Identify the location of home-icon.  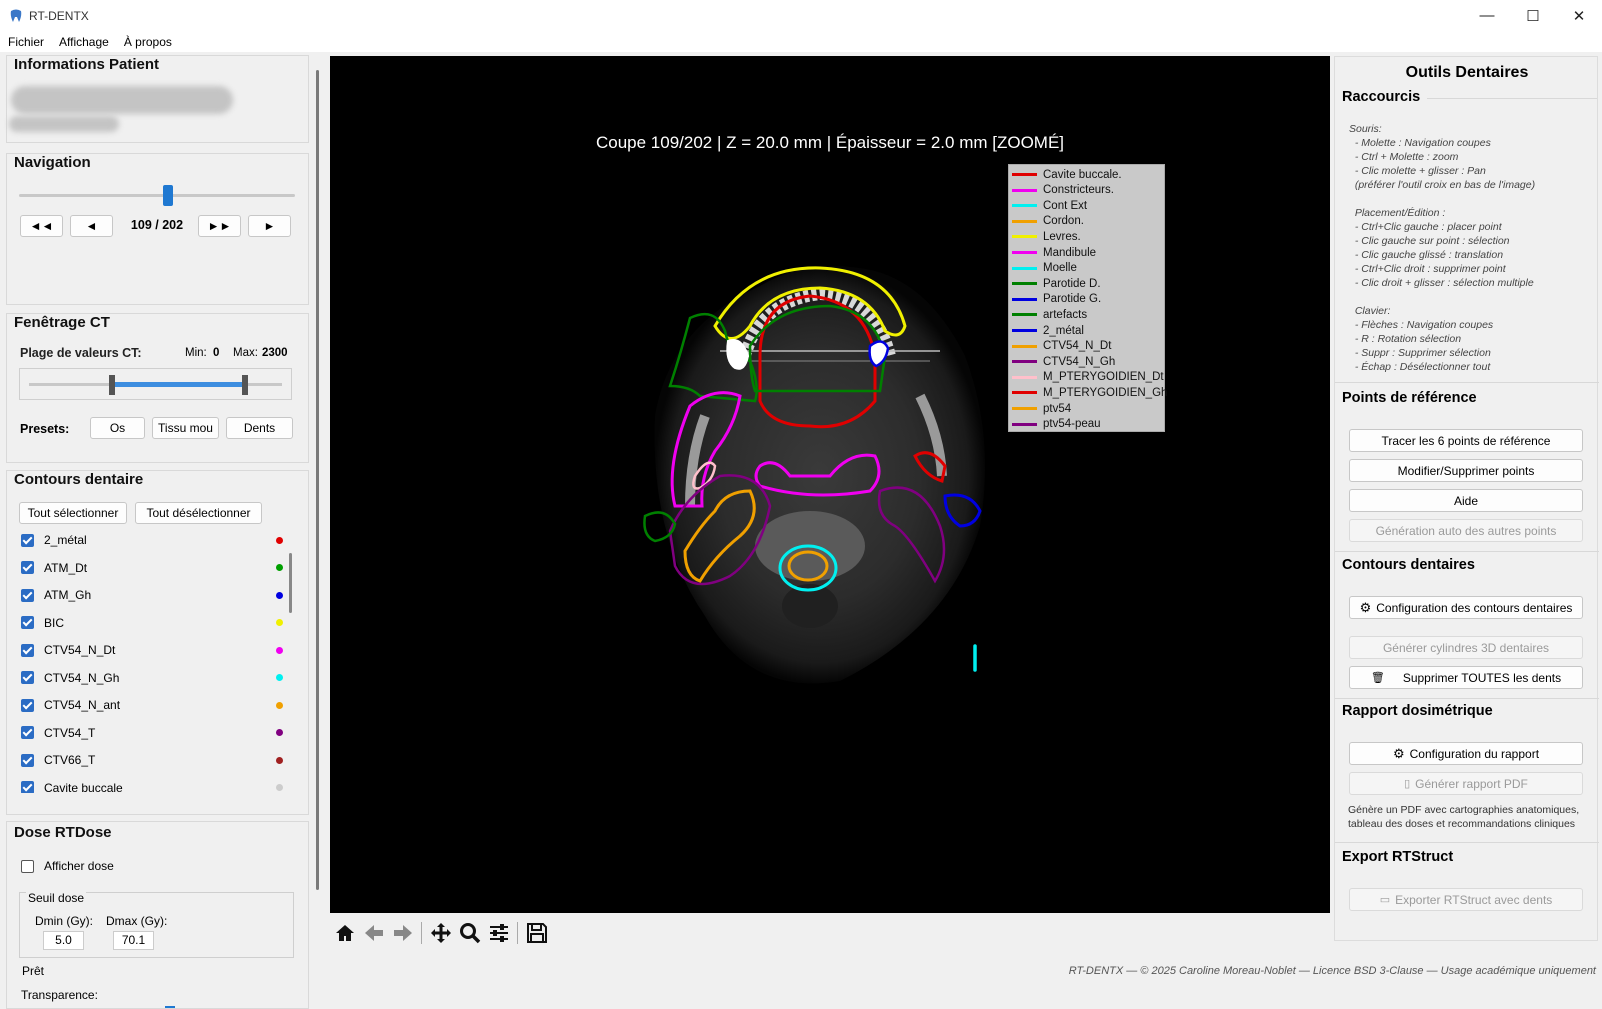
(344, 933).